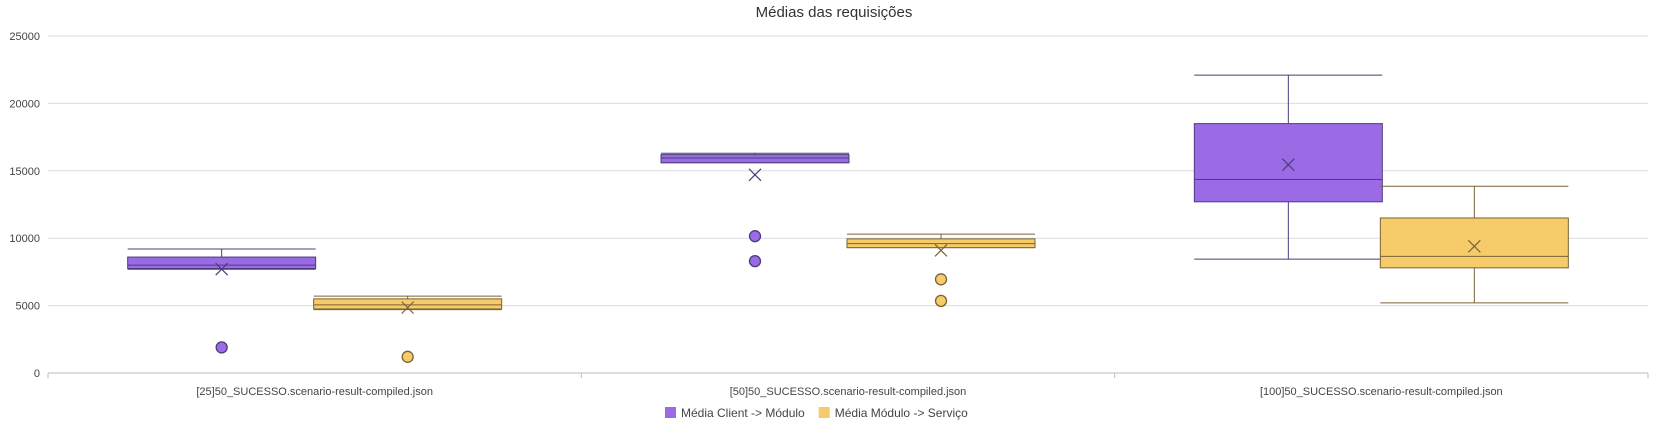 Image resolution: width=1668 pixels, height=437 pixels. I want to click on y-tick-label: 15000, so click(24, 172).